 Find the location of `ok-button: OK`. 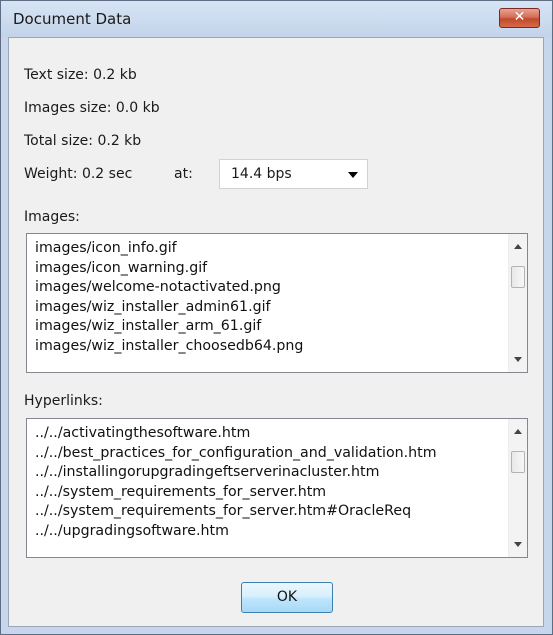

ok-button: OK is located at coordinates (287, 597).